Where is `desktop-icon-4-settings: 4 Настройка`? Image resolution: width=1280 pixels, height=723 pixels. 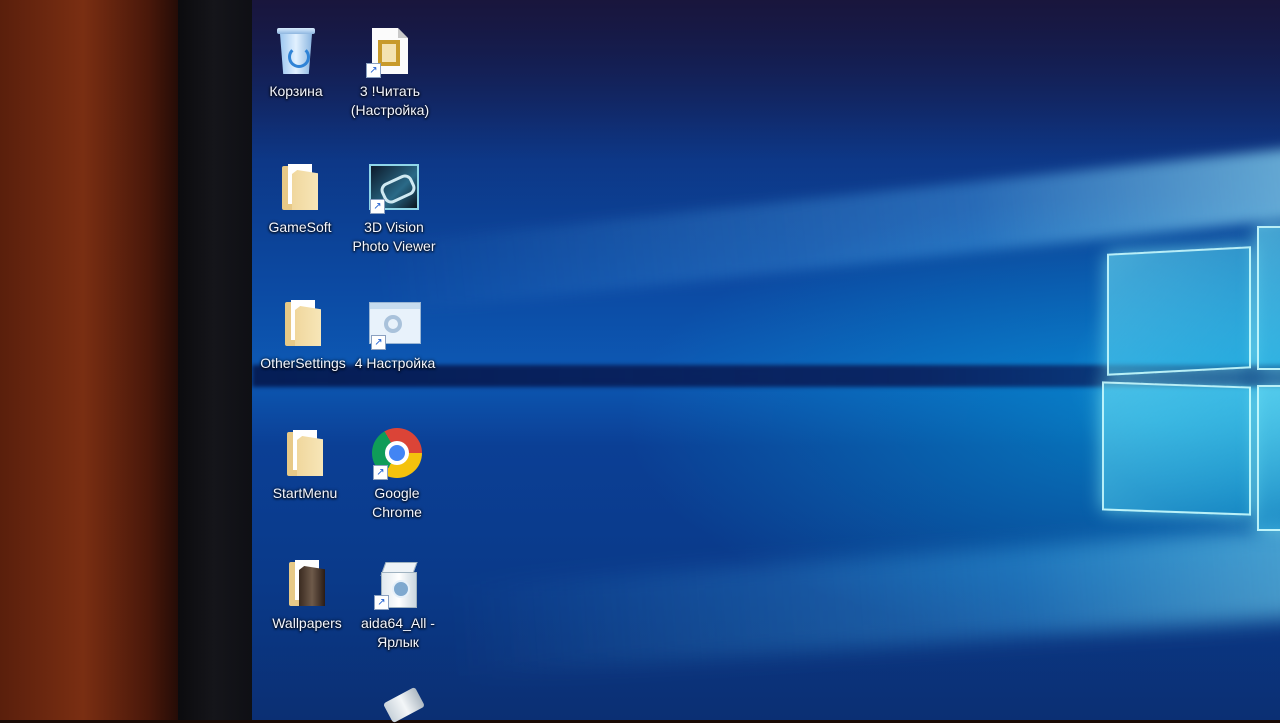
desktop-icon-4-settings: 4 Настройка is located at coordinates (395, 334).